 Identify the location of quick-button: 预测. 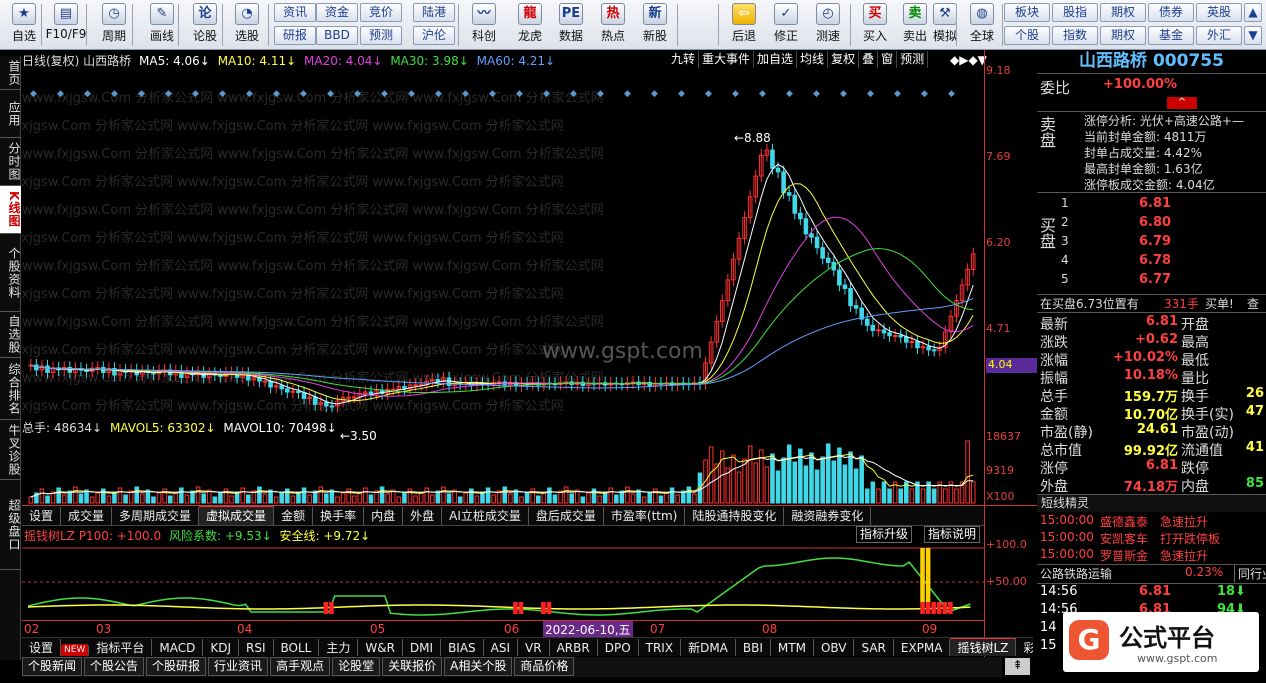
(381, 35).